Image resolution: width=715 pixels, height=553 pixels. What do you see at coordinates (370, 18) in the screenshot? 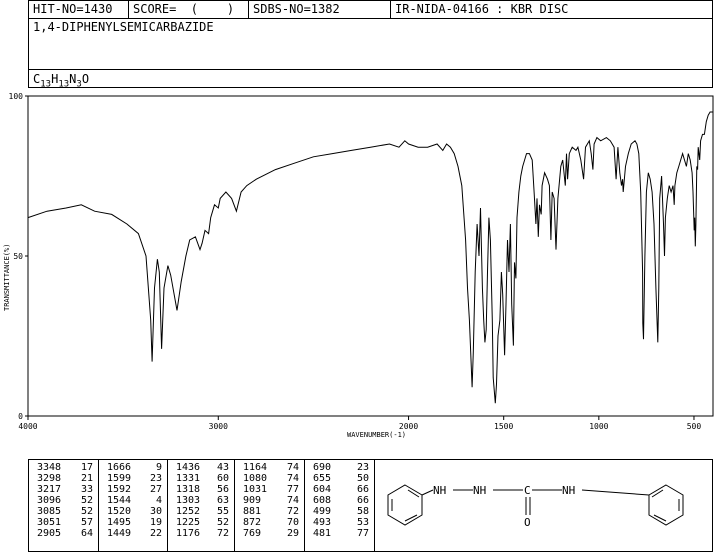
I see `header-divider` at bounding box center [370, 18].